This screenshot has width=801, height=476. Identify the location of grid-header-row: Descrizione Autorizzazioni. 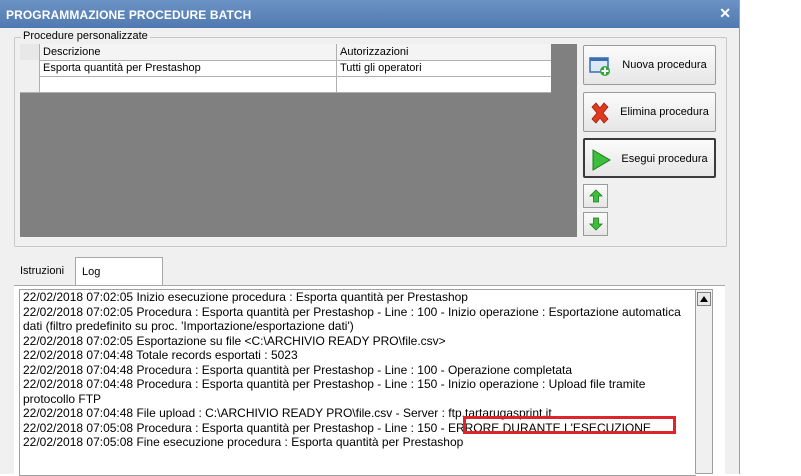
(285, 52).